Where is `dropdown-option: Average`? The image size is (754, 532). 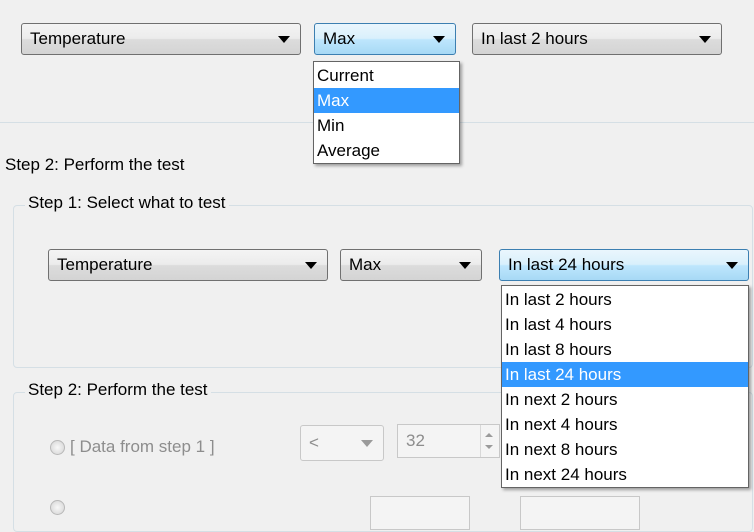 dropdown-option: Average is located at coordinates (386, 150).